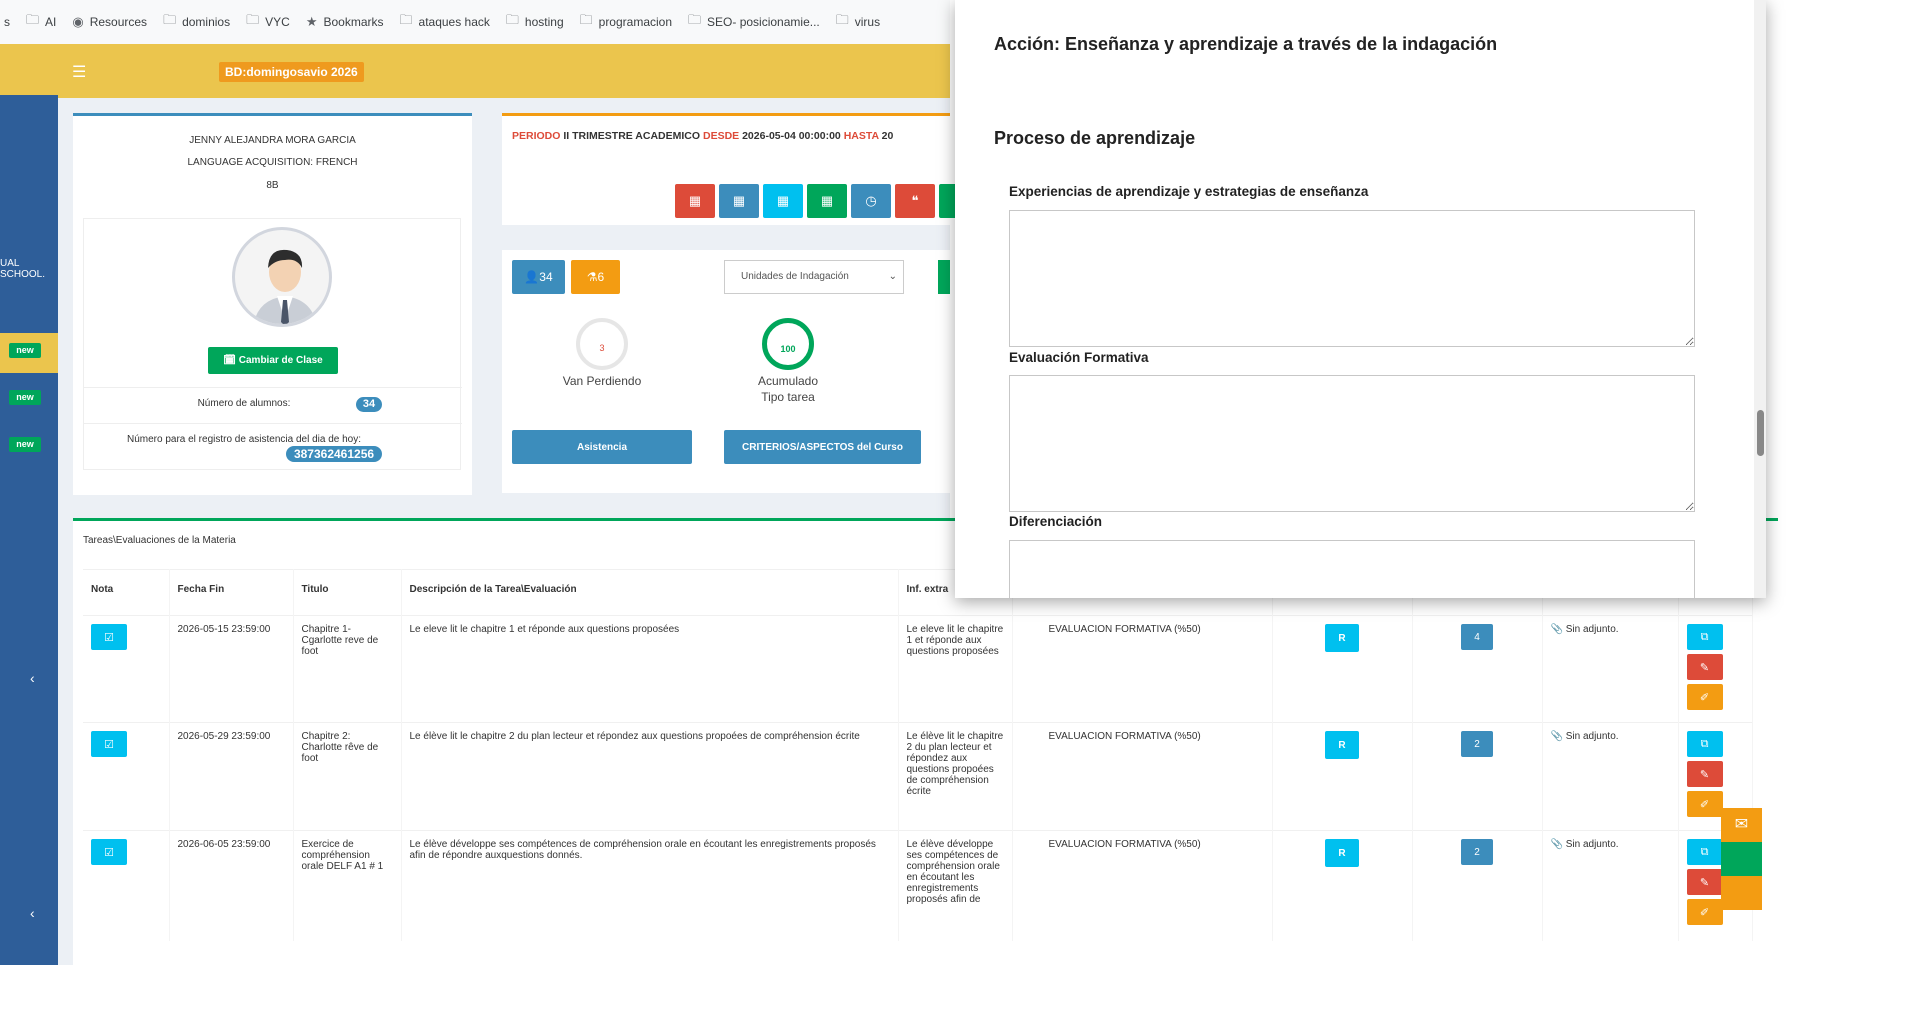  Describe the element at coordinates (1760, 299) in the screenshot. I see `modal-scrollbar` at that location.